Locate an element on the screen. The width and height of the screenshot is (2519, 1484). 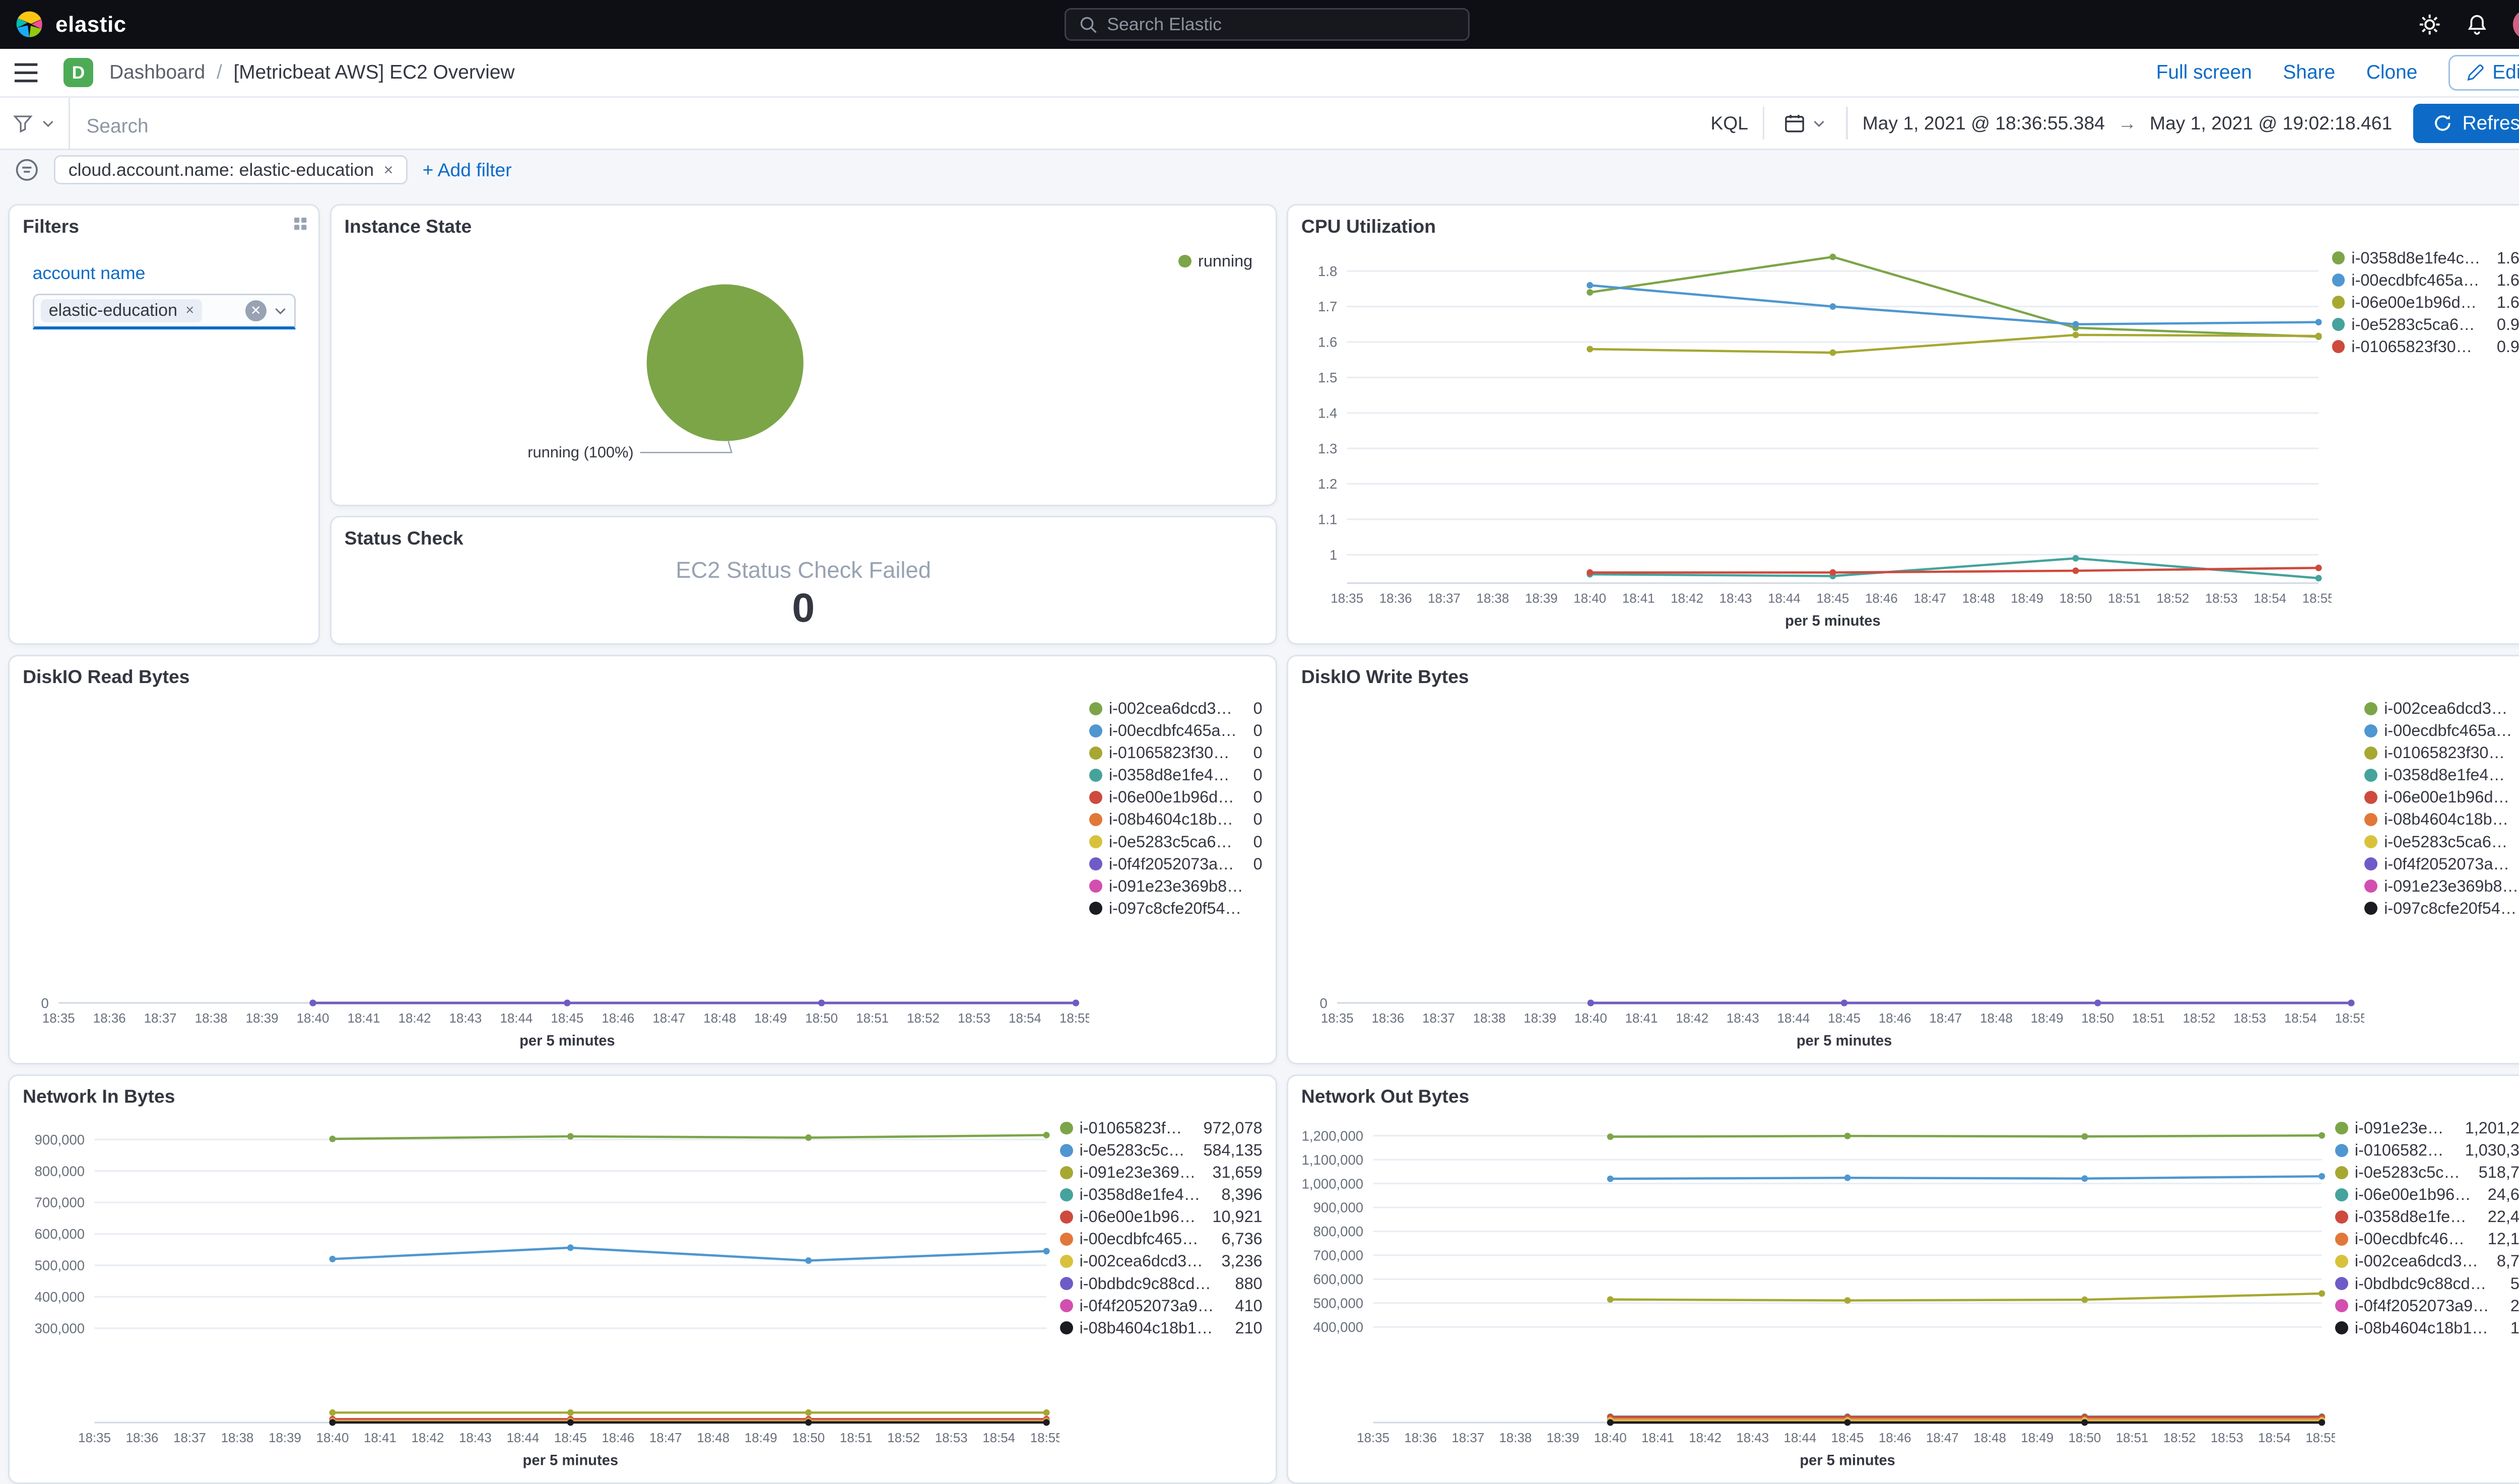
breadcrumb-dashboard: Dashboard is located at coordinates (157, 72).